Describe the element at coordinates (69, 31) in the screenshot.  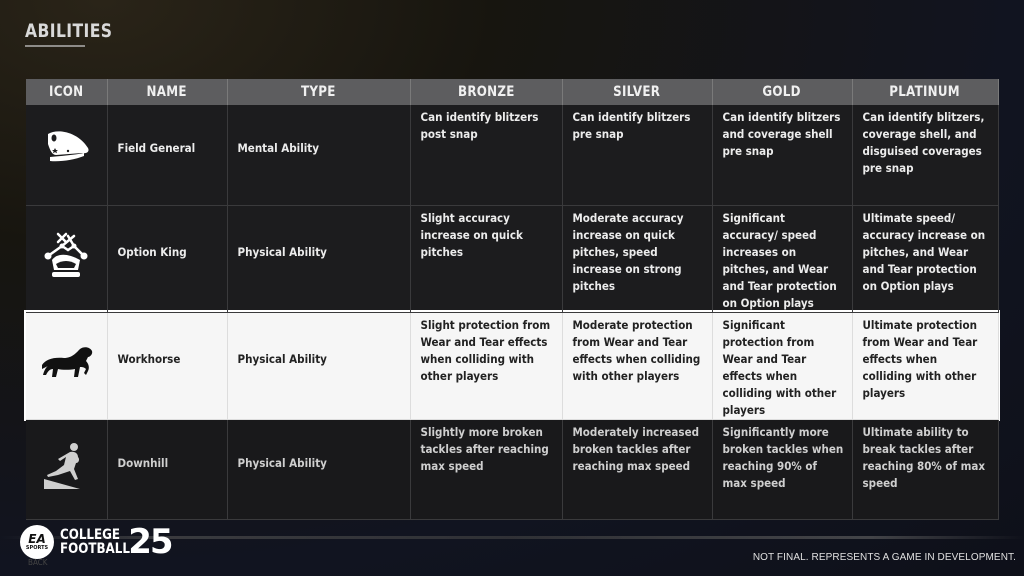
I see `page-title: ABILITIES` at that location.